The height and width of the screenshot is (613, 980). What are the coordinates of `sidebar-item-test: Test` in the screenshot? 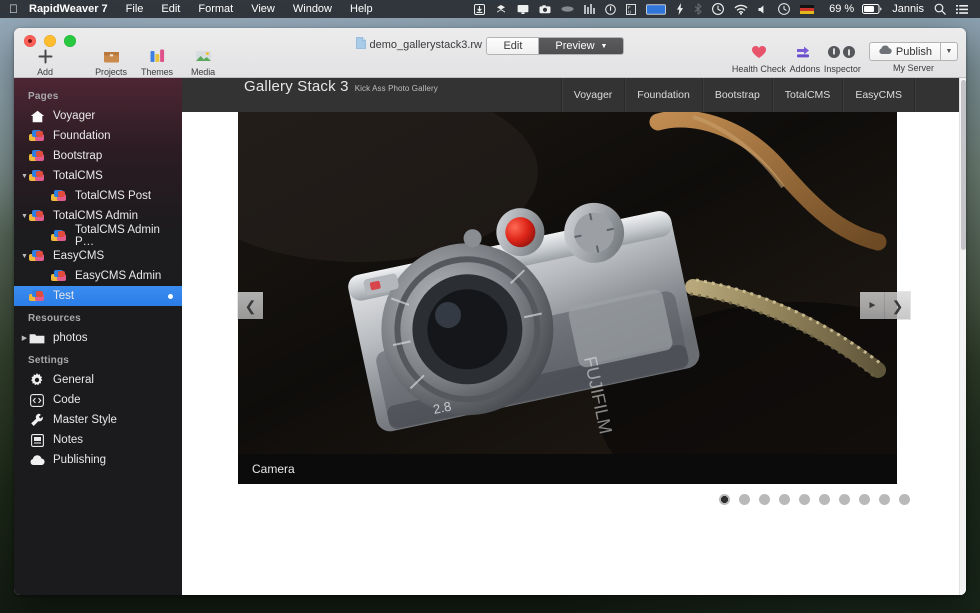 It's located at (98, 296).